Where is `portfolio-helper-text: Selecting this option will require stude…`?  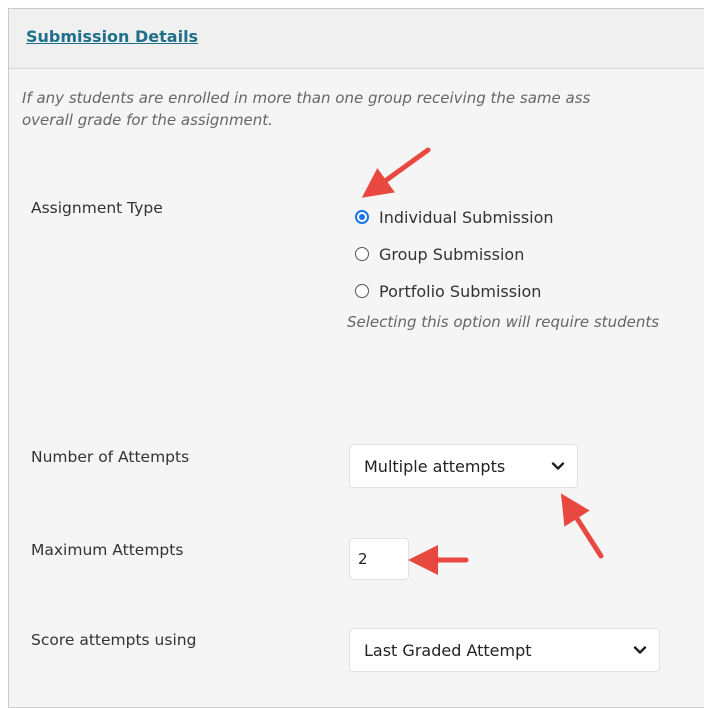
portfolio-helper-text: Selecting this option will require stude… is located at coordinates (503, 322).